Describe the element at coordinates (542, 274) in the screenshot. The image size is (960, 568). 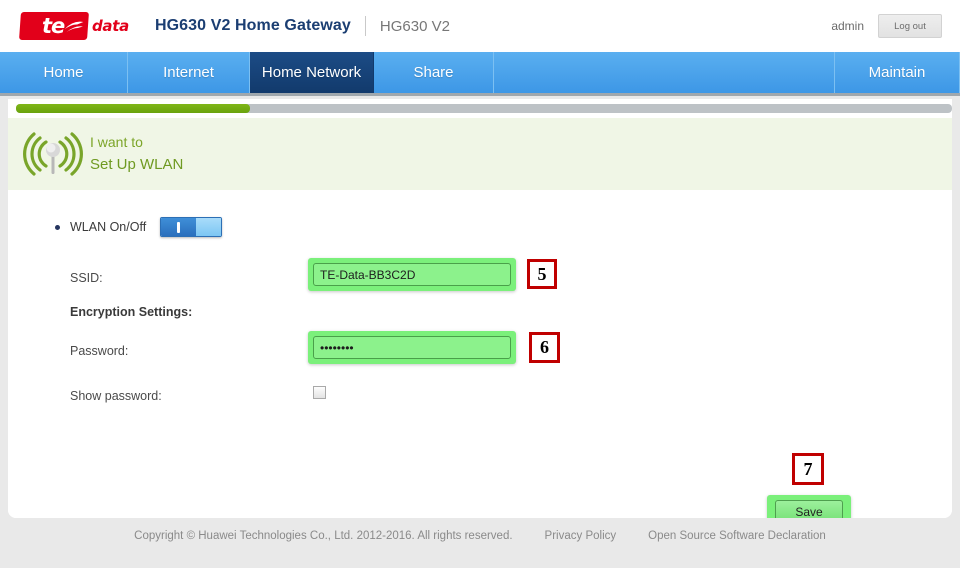
I see `step-badge-5: 5` at that location.